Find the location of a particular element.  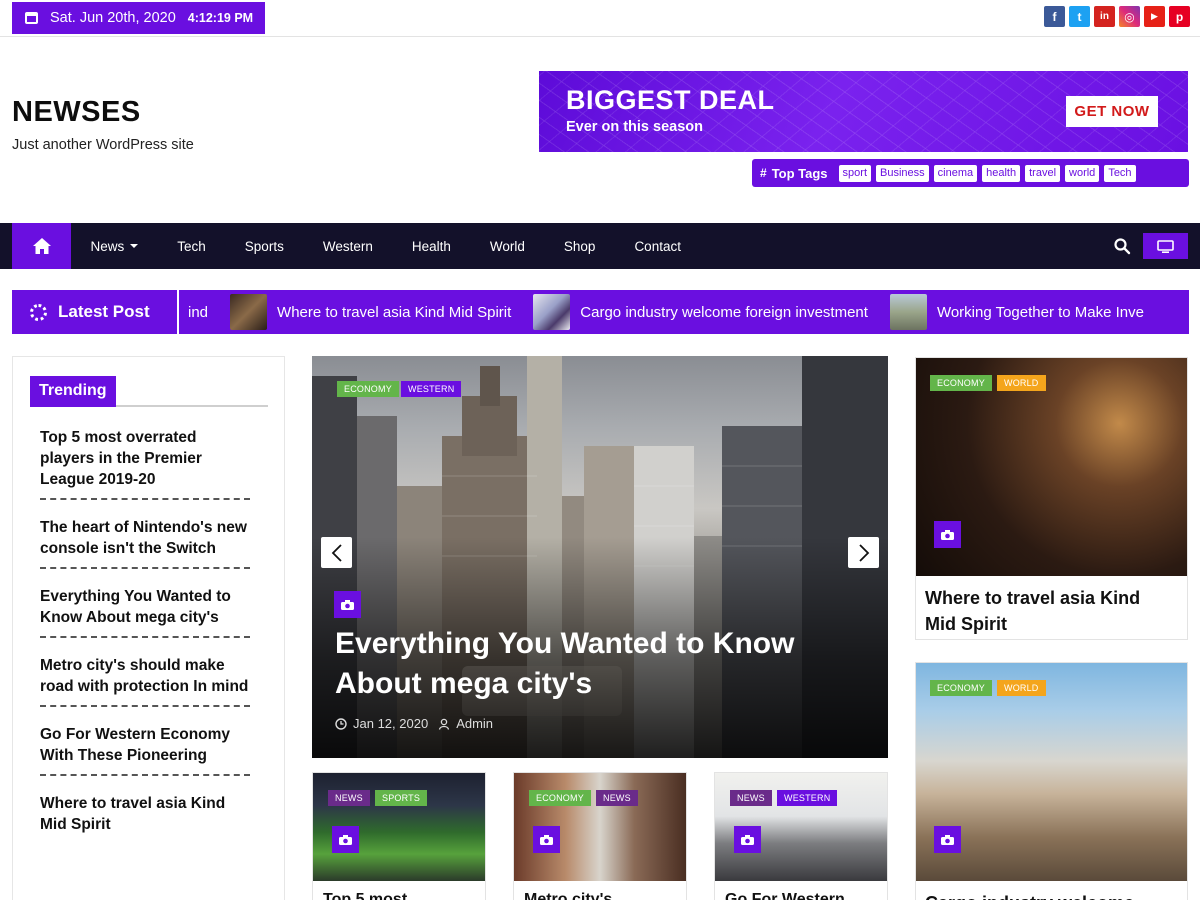

hashtag-icon: # is located at coordinates (763, 173).